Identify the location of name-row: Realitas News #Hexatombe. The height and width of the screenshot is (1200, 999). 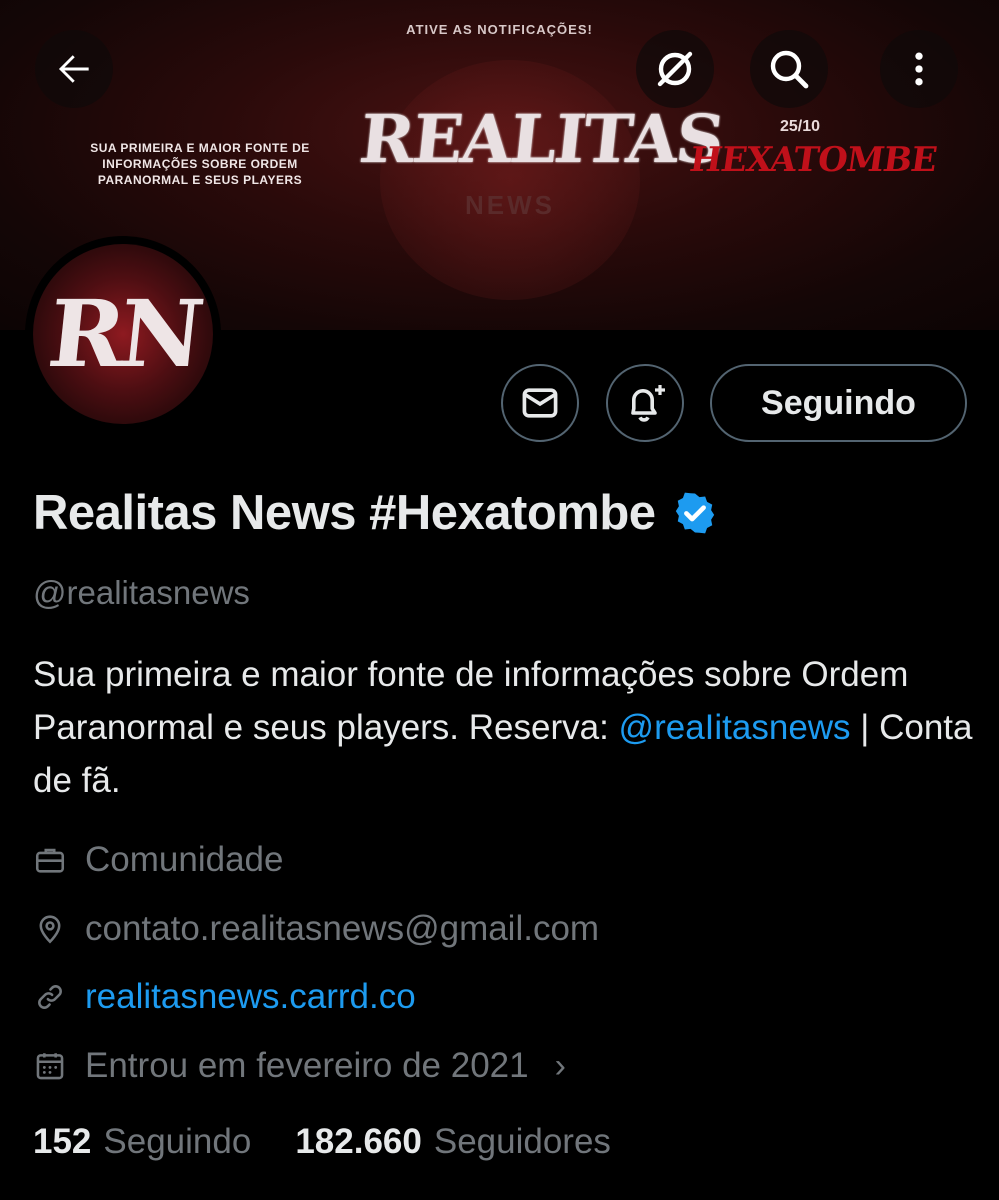
(375, 513).